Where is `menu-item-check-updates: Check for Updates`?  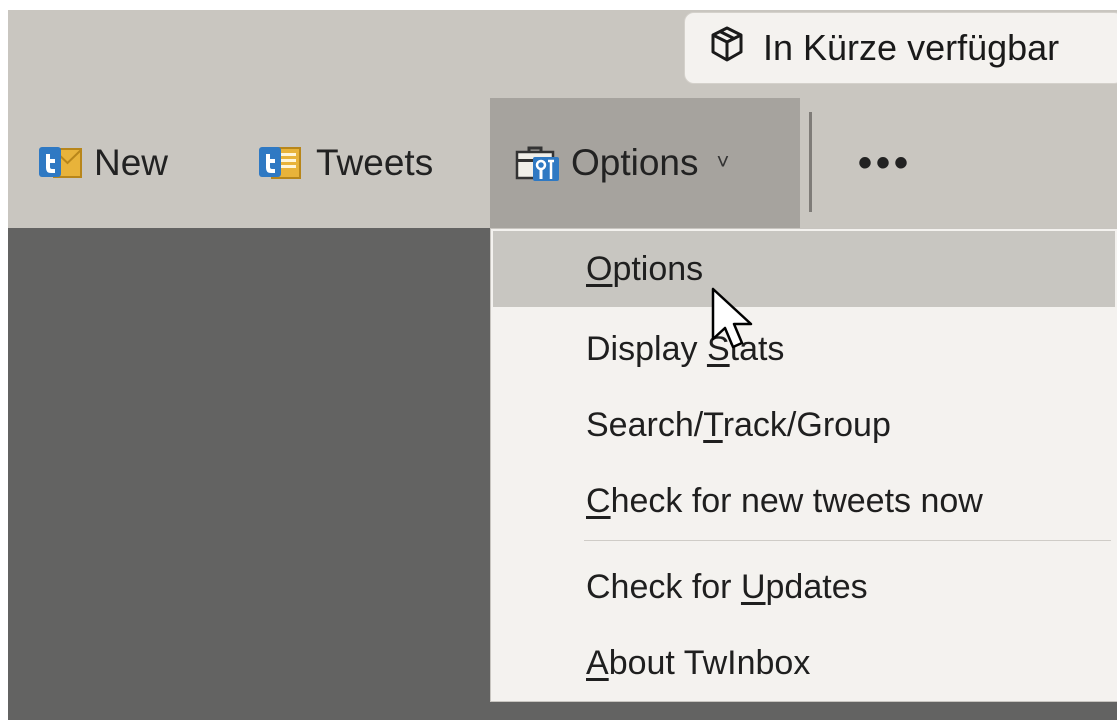 menu-item-check-updates: Check for Updates is located at coordinates (804, 587).